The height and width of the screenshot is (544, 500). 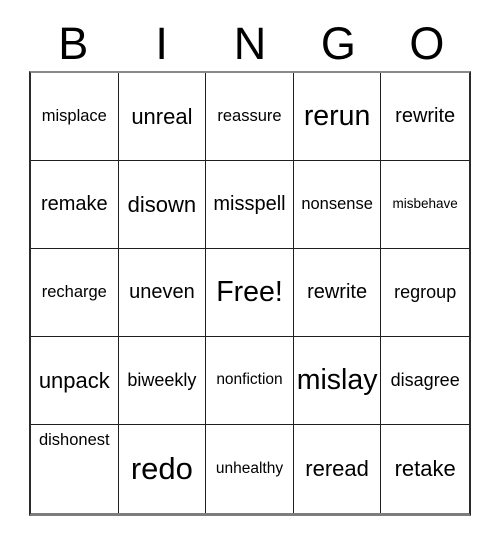 I want to click on bingo-cell-label: redo, so click(x=161, y=468).